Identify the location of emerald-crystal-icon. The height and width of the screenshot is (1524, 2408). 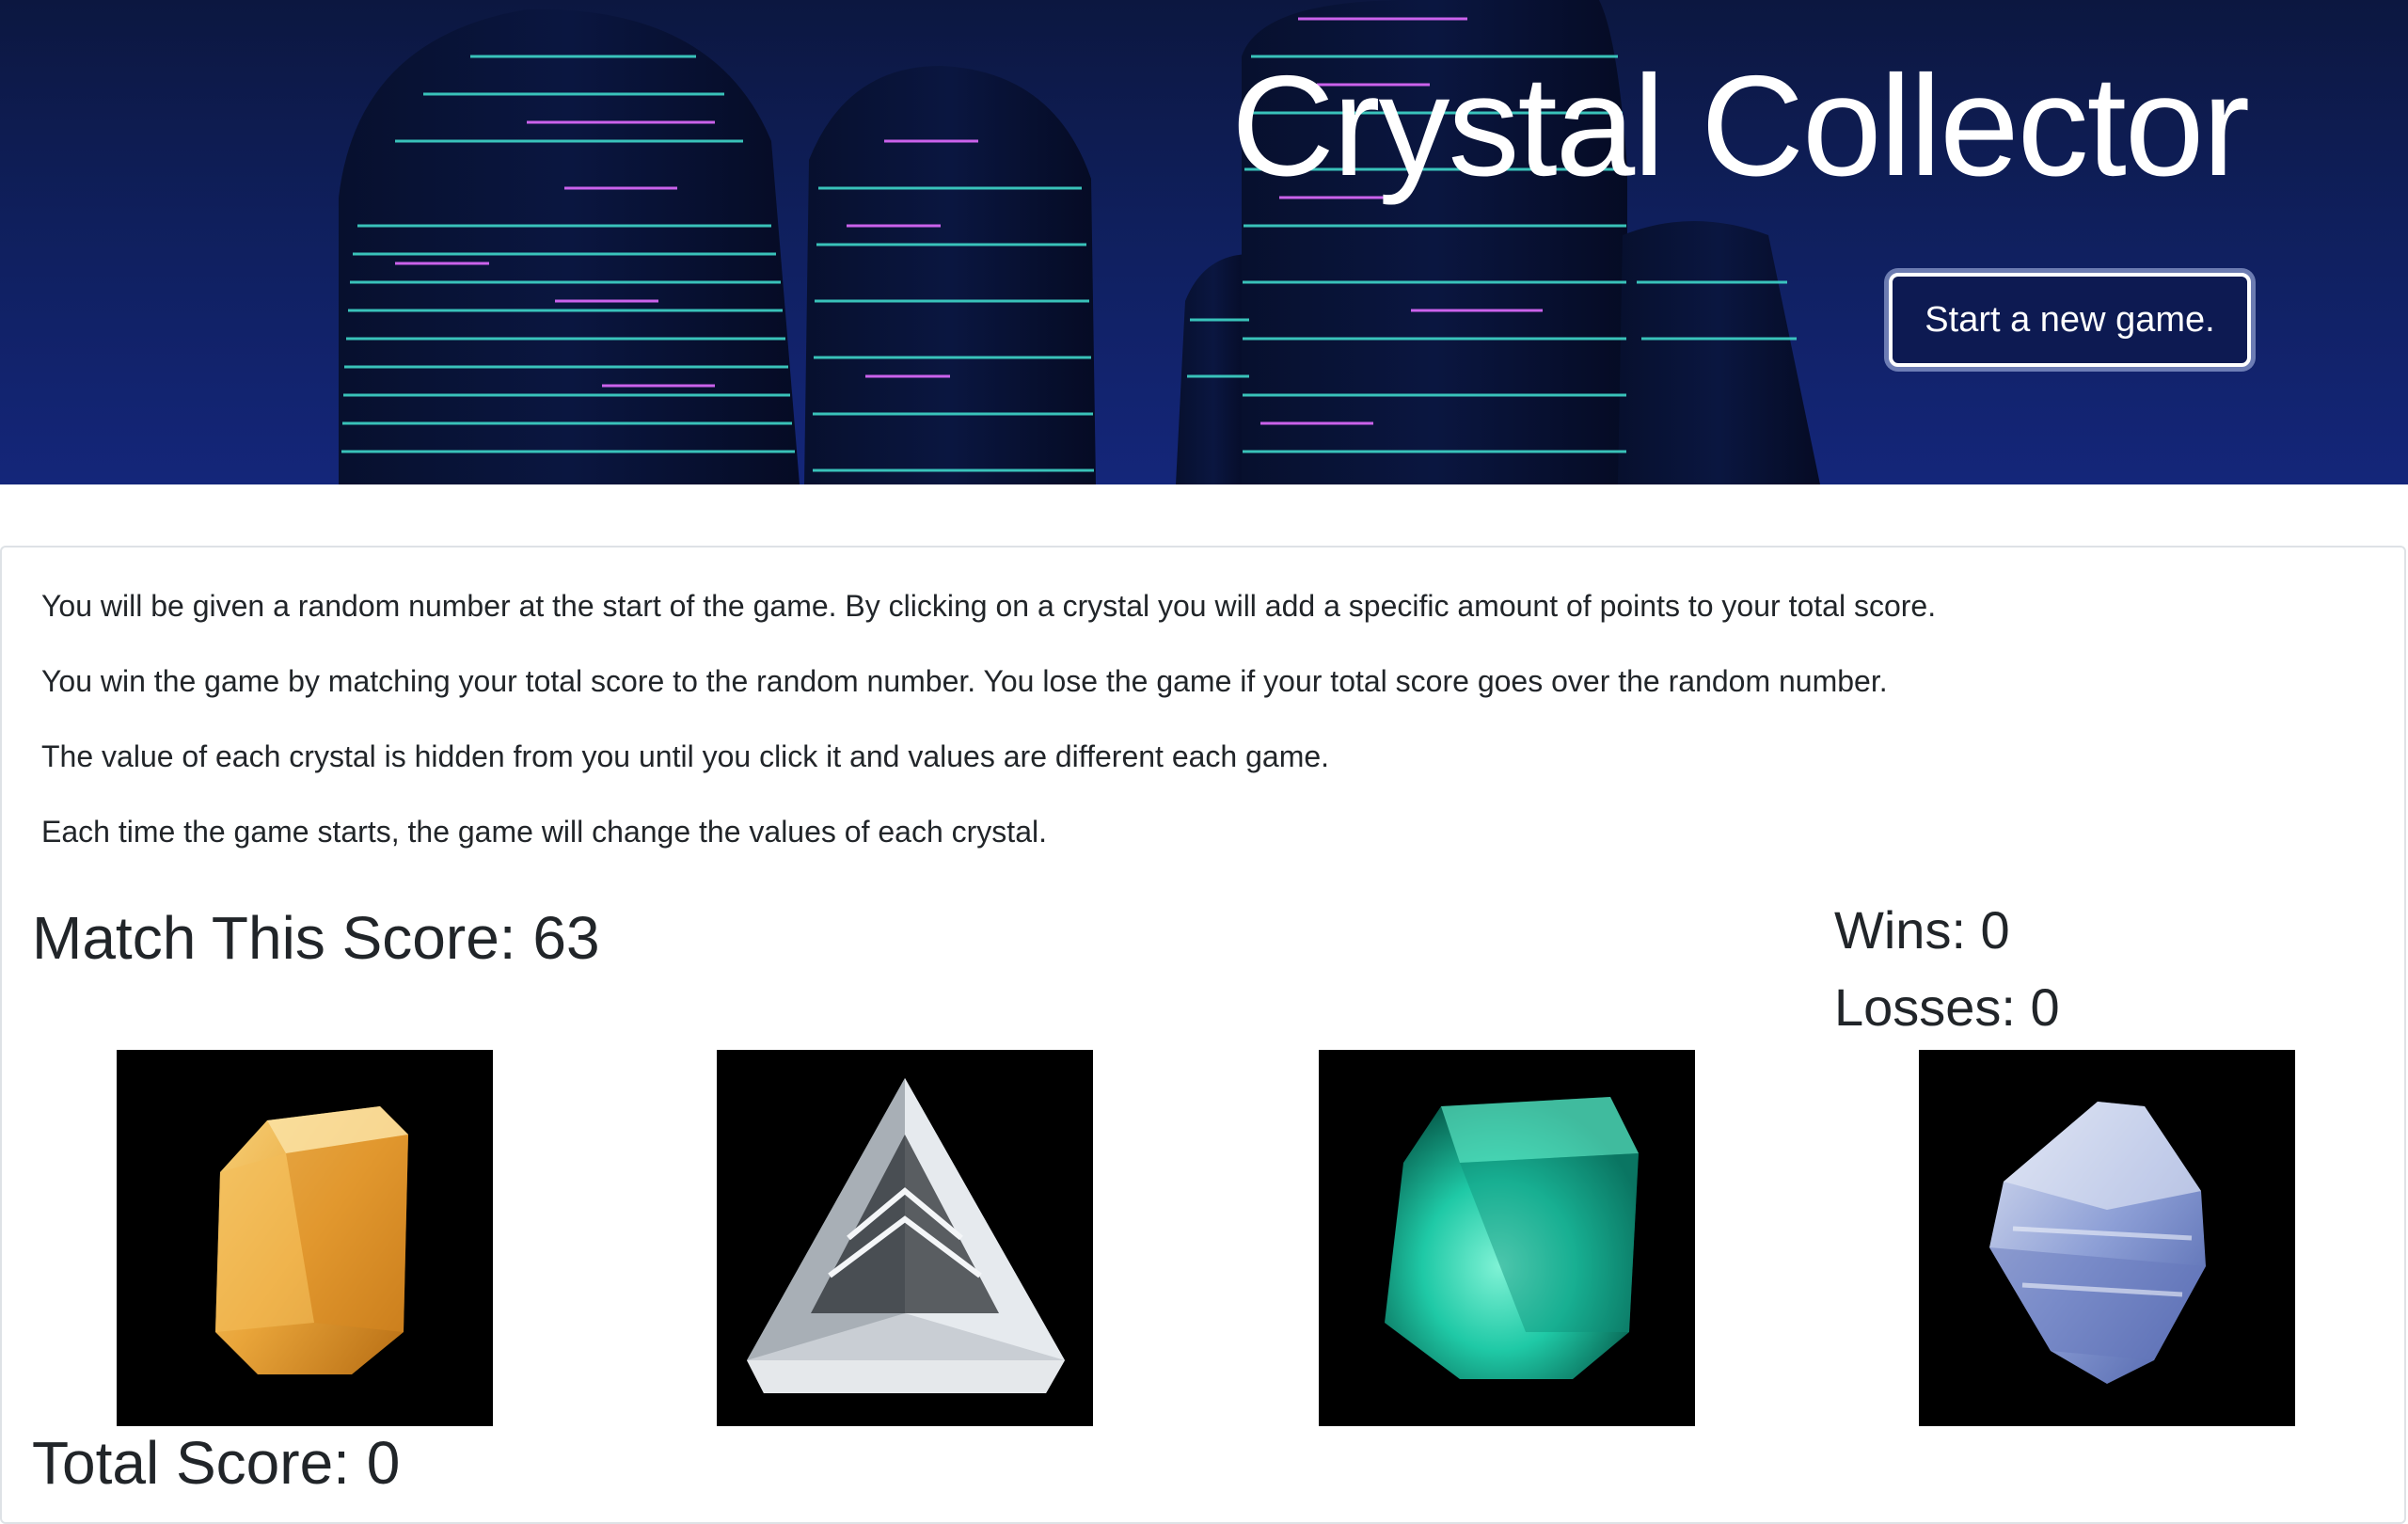
(1512, 1238).